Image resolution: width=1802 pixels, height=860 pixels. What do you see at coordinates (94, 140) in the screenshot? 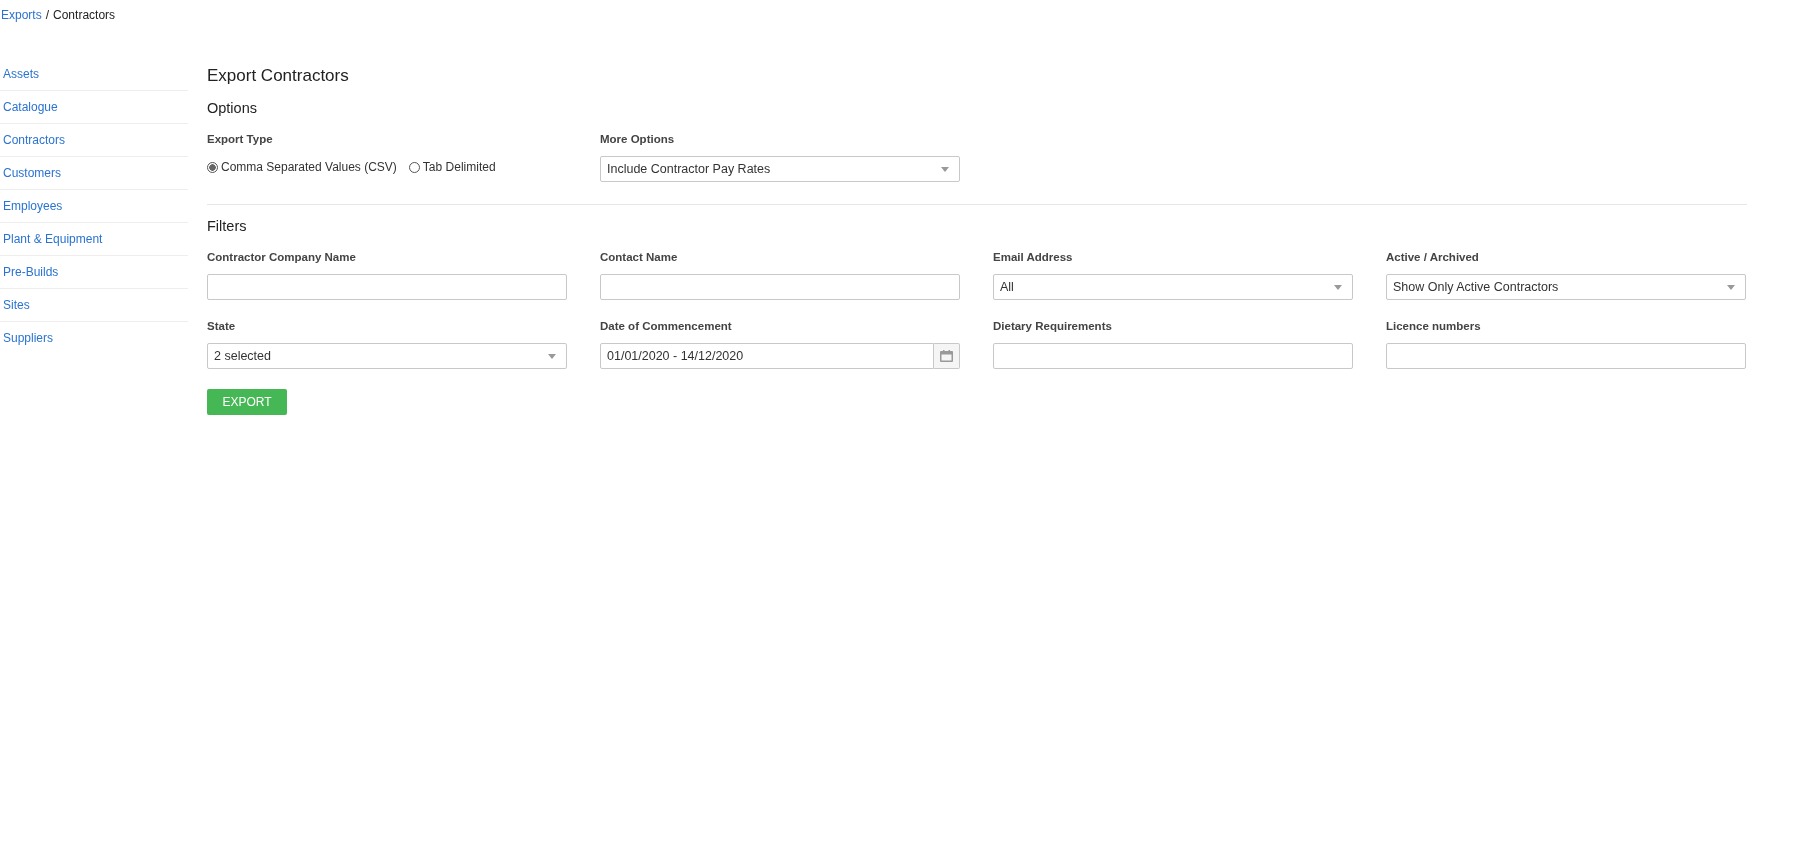
I see `sidebar-item: Contractors` at bounding box center [94, 140].